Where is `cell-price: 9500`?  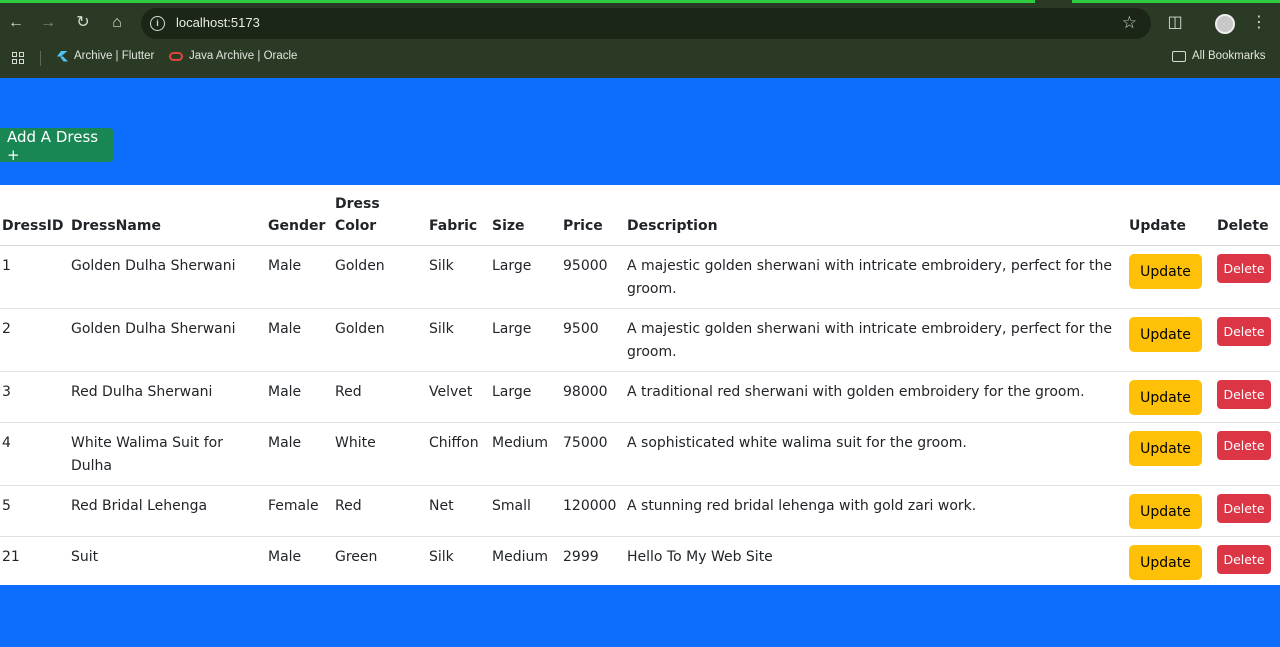 cell-price: 9500 is located at coordinates (593, 340).